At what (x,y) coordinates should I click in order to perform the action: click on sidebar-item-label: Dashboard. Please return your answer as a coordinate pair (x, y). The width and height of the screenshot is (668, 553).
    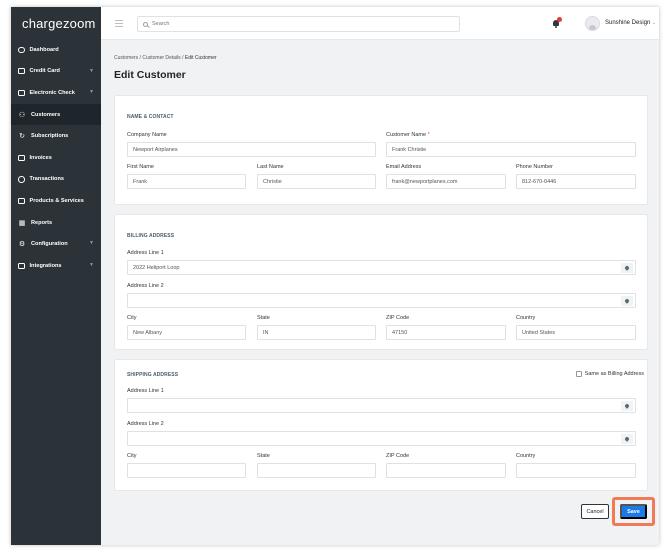
    Looking at the image, I should click on (44, 49).